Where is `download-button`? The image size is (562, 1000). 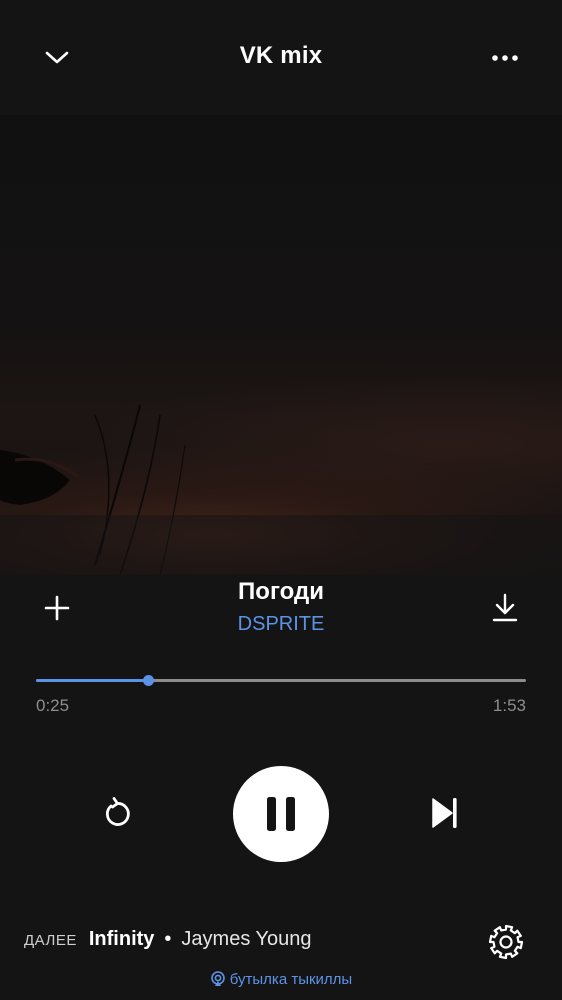
download-button is located at coordinates (505, 608).